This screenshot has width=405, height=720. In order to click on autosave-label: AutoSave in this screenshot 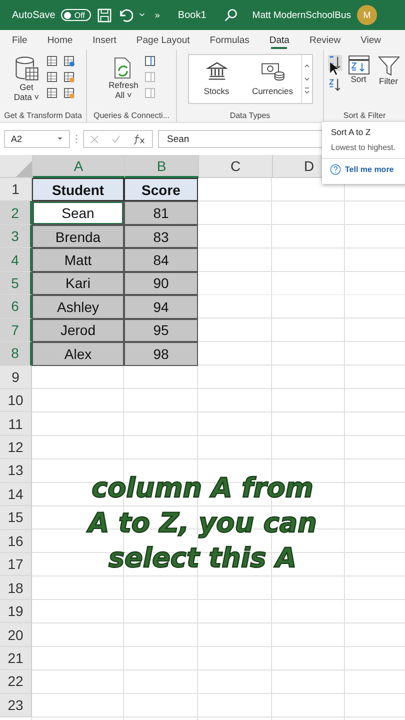, I will do `click(34, 15)`.